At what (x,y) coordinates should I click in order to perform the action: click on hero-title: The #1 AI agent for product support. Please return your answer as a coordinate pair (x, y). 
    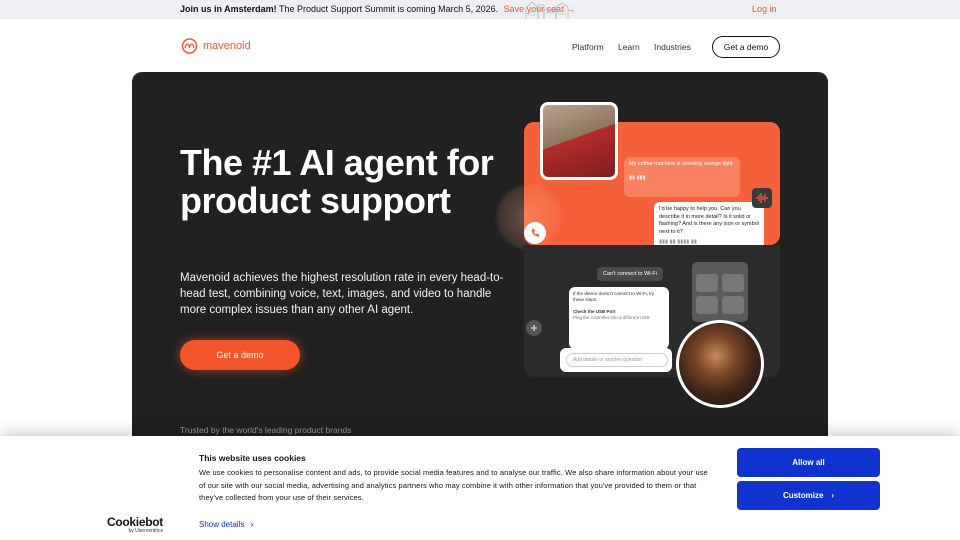
    Looking at the image, I should click on (337, 181).